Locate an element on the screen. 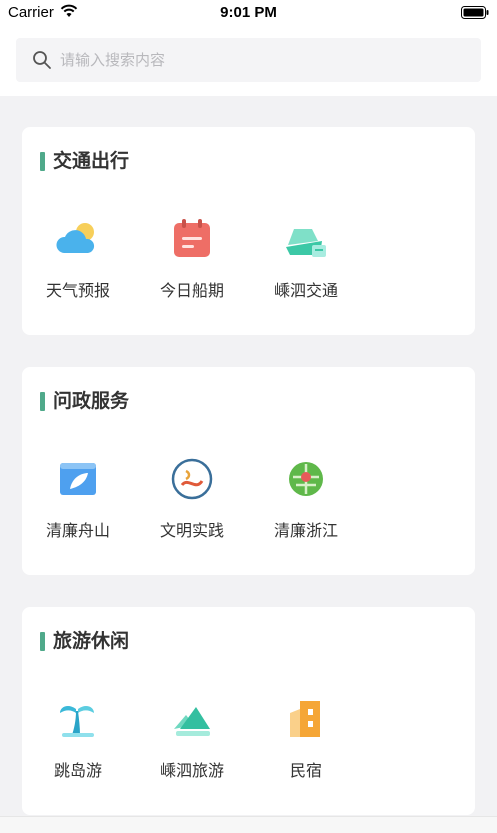 This screenshot has width=497, height=833. palm-island-icon is located at coordinates (78, 719).